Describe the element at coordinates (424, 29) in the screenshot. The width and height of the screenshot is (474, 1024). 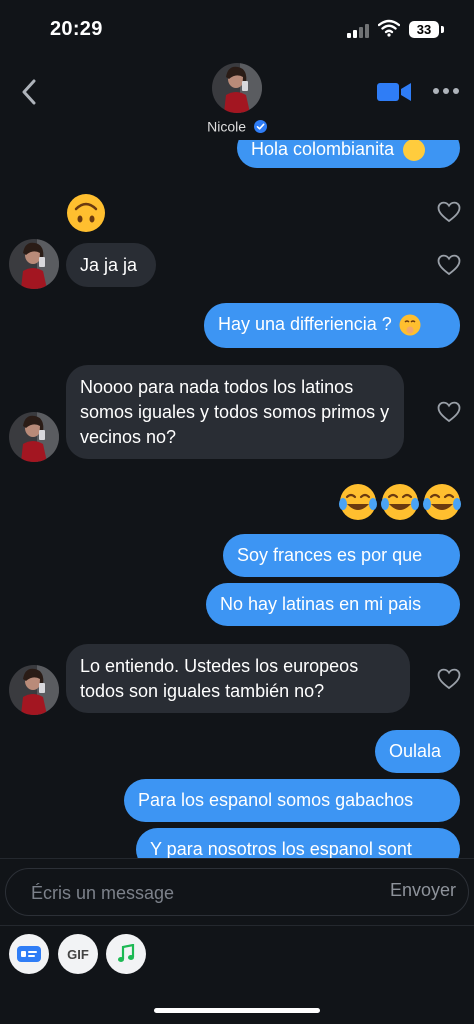
I see `battery-icon: 33` at that location.